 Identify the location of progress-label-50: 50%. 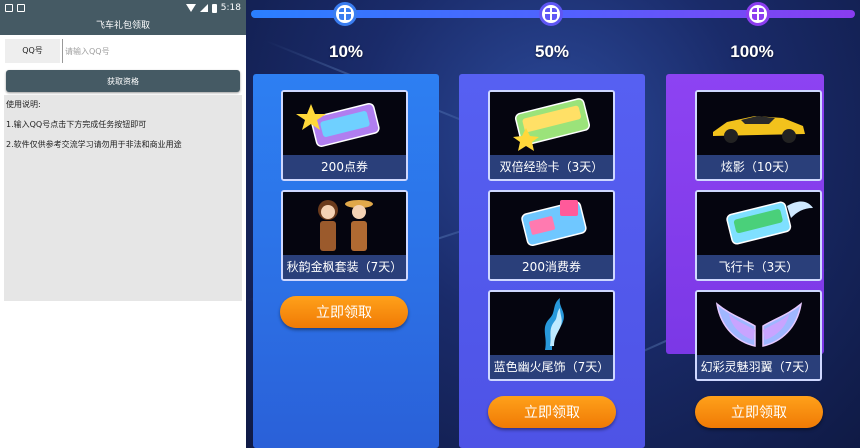
(552, 51).